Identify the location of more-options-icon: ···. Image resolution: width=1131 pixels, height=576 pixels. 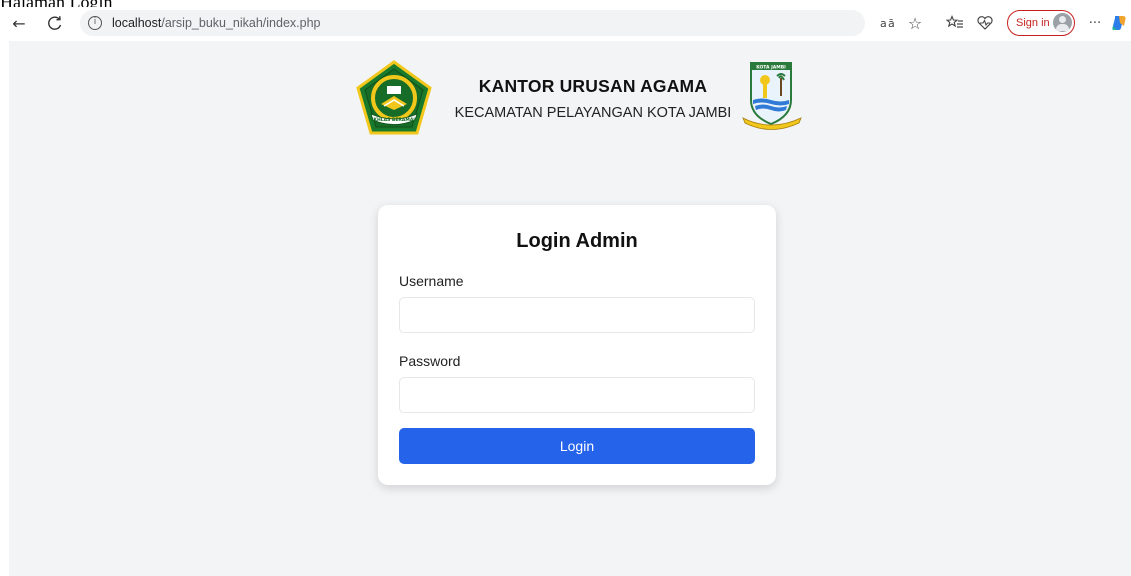
(1095, 23).